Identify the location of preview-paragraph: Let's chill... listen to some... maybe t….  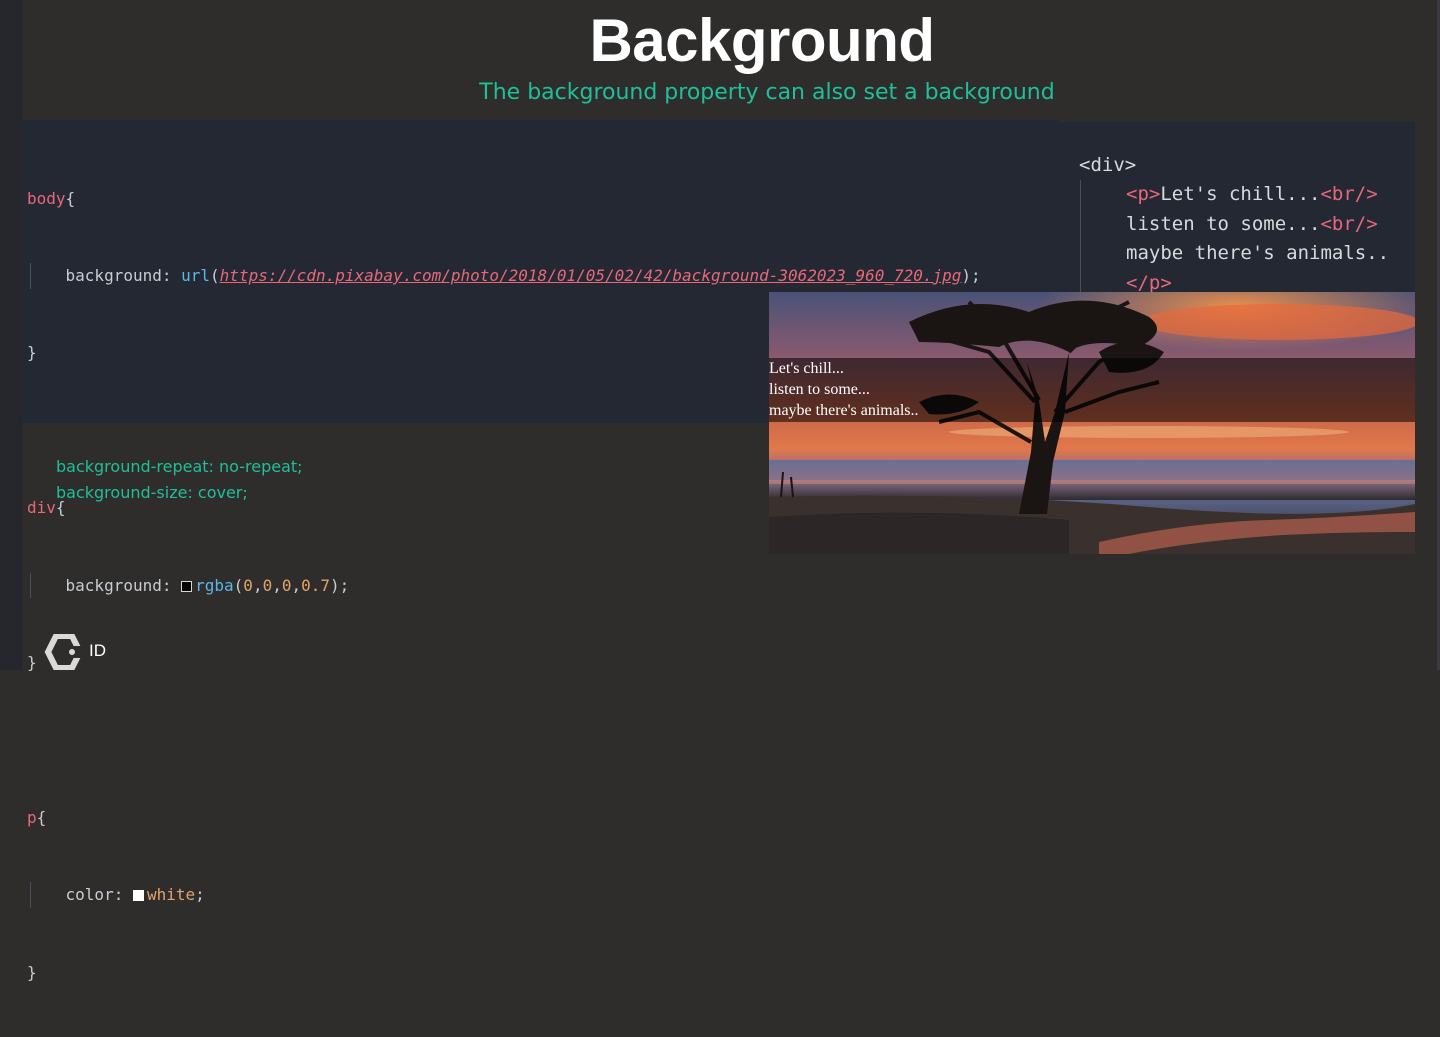
(844, 389).